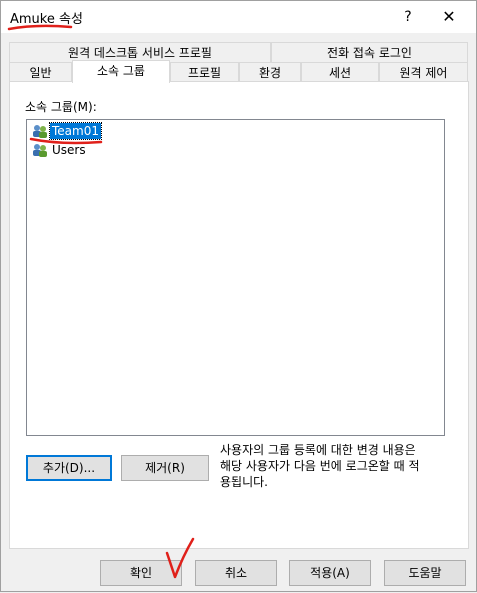  What do you see at coordinates (121, 71) in the screenshot?
I see `tab-member-of: 소속 그룹` at bounding box center [121, 71].